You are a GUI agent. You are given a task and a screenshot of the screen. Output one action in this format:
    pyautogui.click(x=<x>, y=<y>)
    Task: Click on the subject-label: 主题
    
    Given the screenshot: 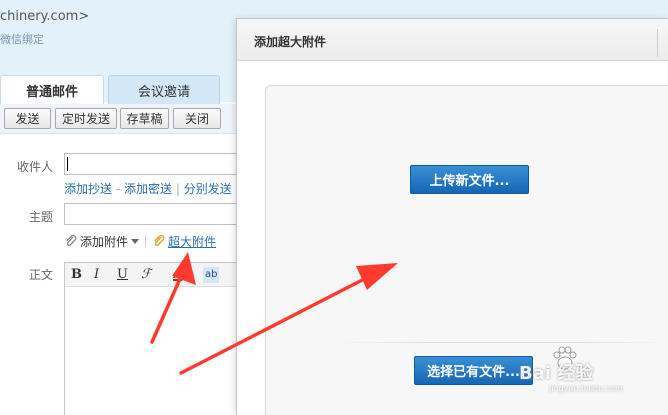 What is the action you would take?
    pyautogui.click(x=41, y=217)
    